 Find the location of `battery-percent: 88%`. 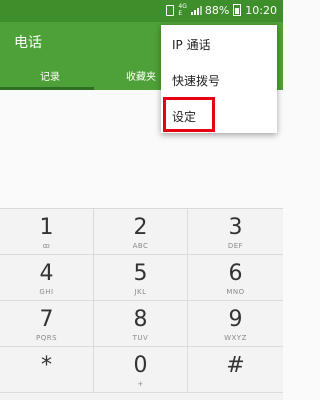

battery-percent: 88% is located at coordinates (217, 10).